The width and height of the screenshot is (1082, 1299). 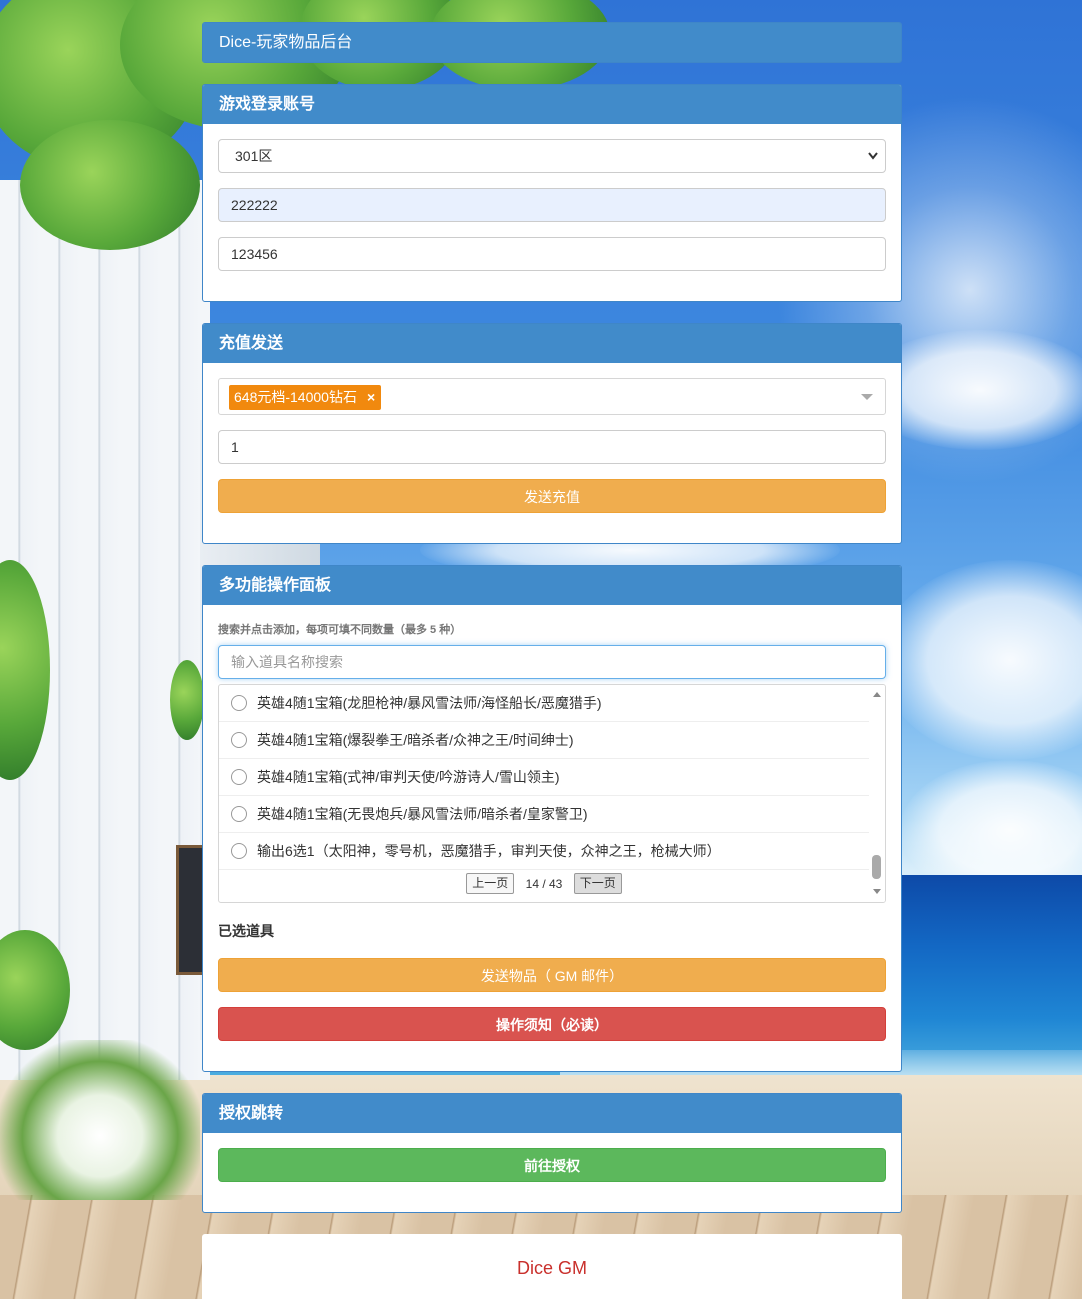 I want to click on list-item: 英雄4随1宝箱(爆裂拳王/暗杀者/众神之王/时间绅士), so click(x=544, y=740).